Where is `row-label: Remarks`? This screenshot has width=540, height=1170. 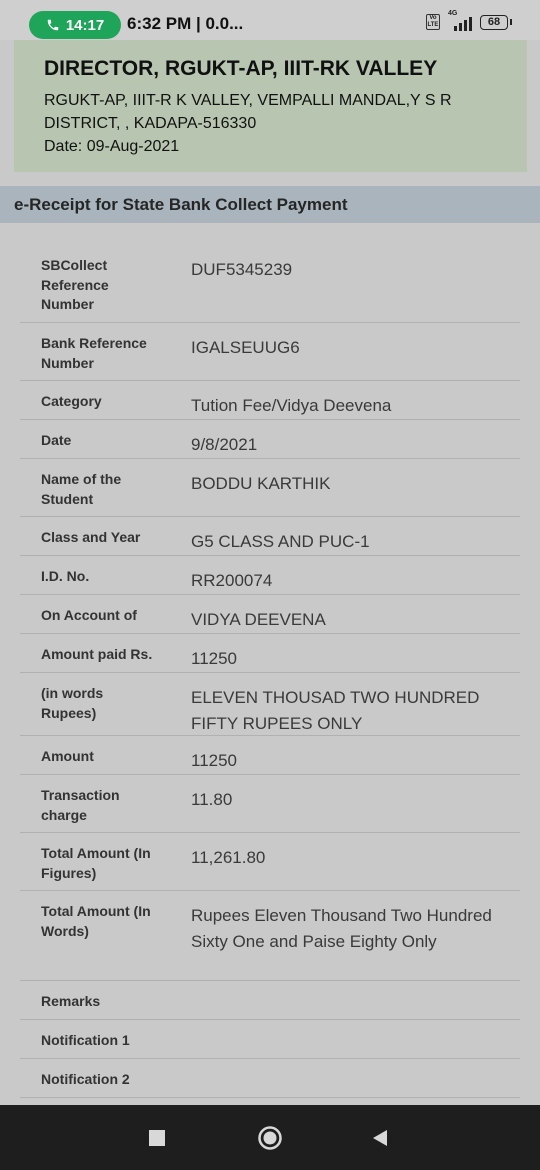 row-label: Remarks is located at coordinates (71, 1001).